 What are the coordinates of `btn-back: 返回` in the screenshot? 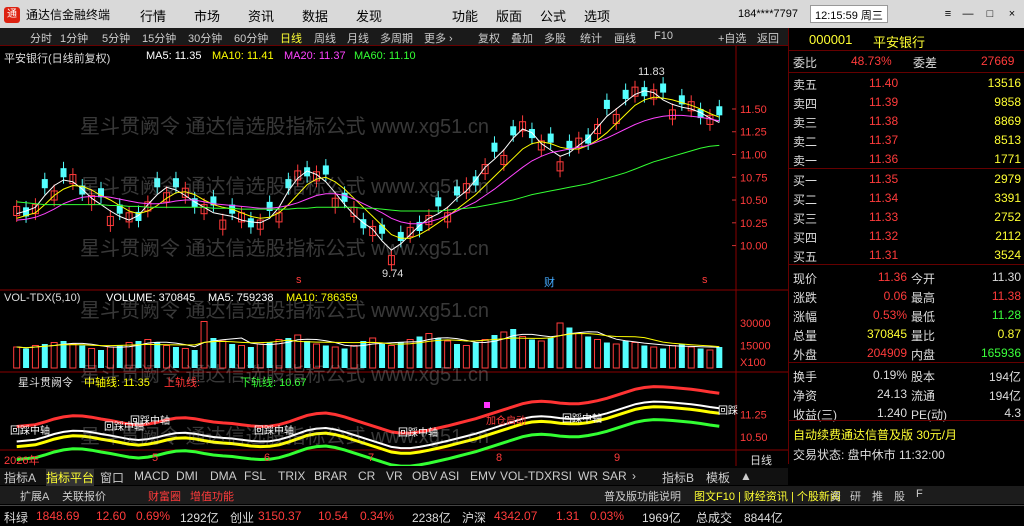 It's located at (768, 38).